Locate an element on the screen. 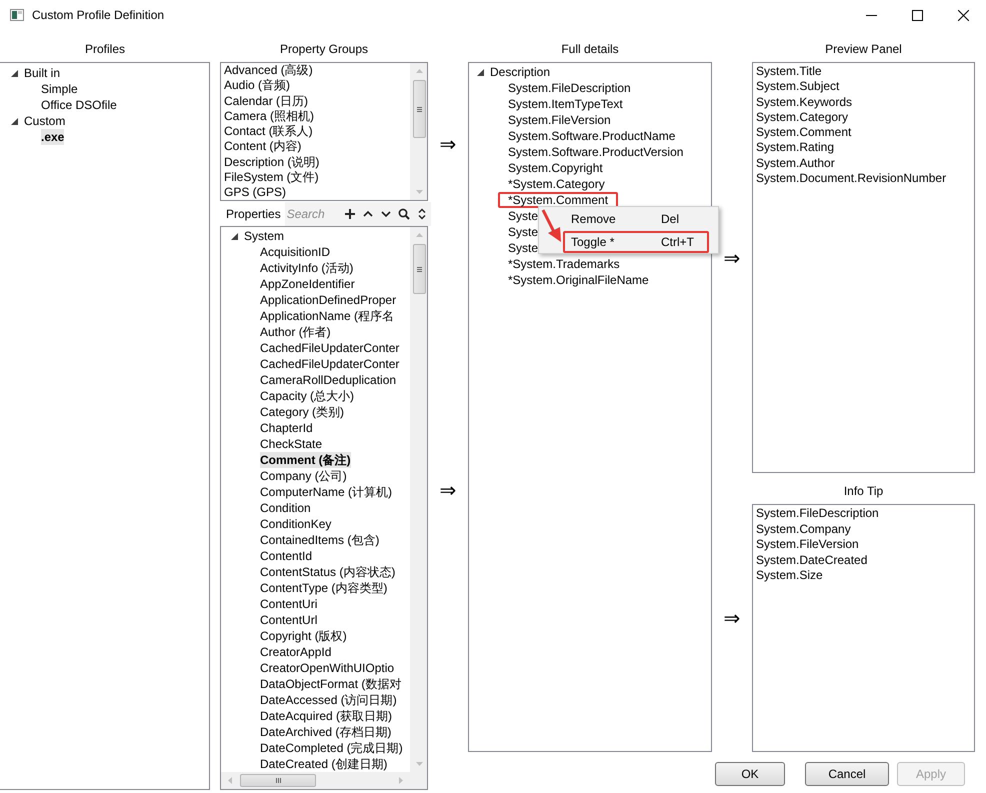 The height and width of the screenshot is (793, 986). list-item: Content (内容) is located at coordinates (263, 146).